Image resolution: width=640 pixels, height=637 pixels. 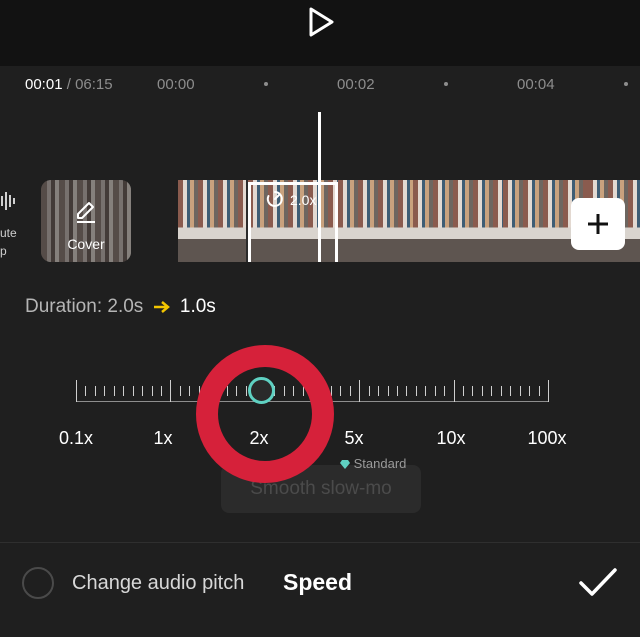 What do you see at coordinates (318, 582) in the screenshot?
I see `panel-title: Speed` at bounding box center [318, 582].